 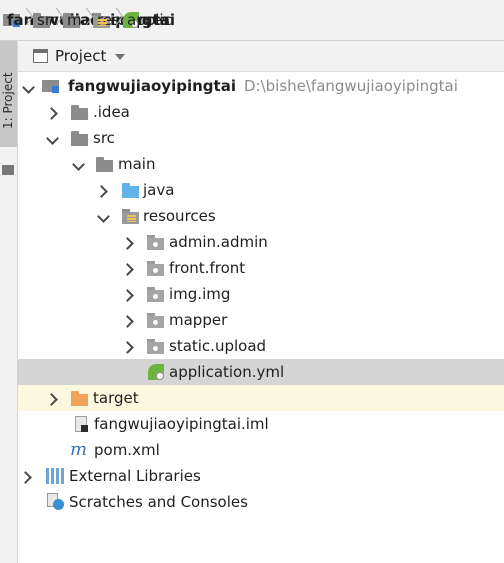 What do you see at coordinates (55, 501) in the screenshot?
I see `scratches-icon` at bounding box center [55, 501].